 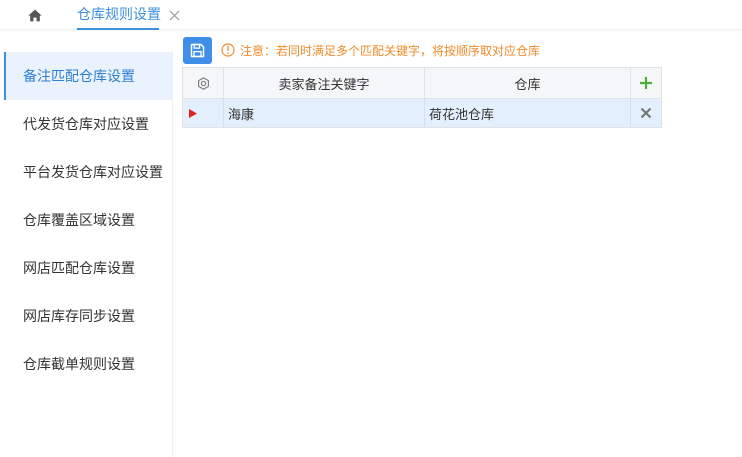 What do you see at coordinates (79, 269) in the screenshot?
I see `sidebar-item-label: 网店匹配仓库设置` at bounding box center [79, 269].